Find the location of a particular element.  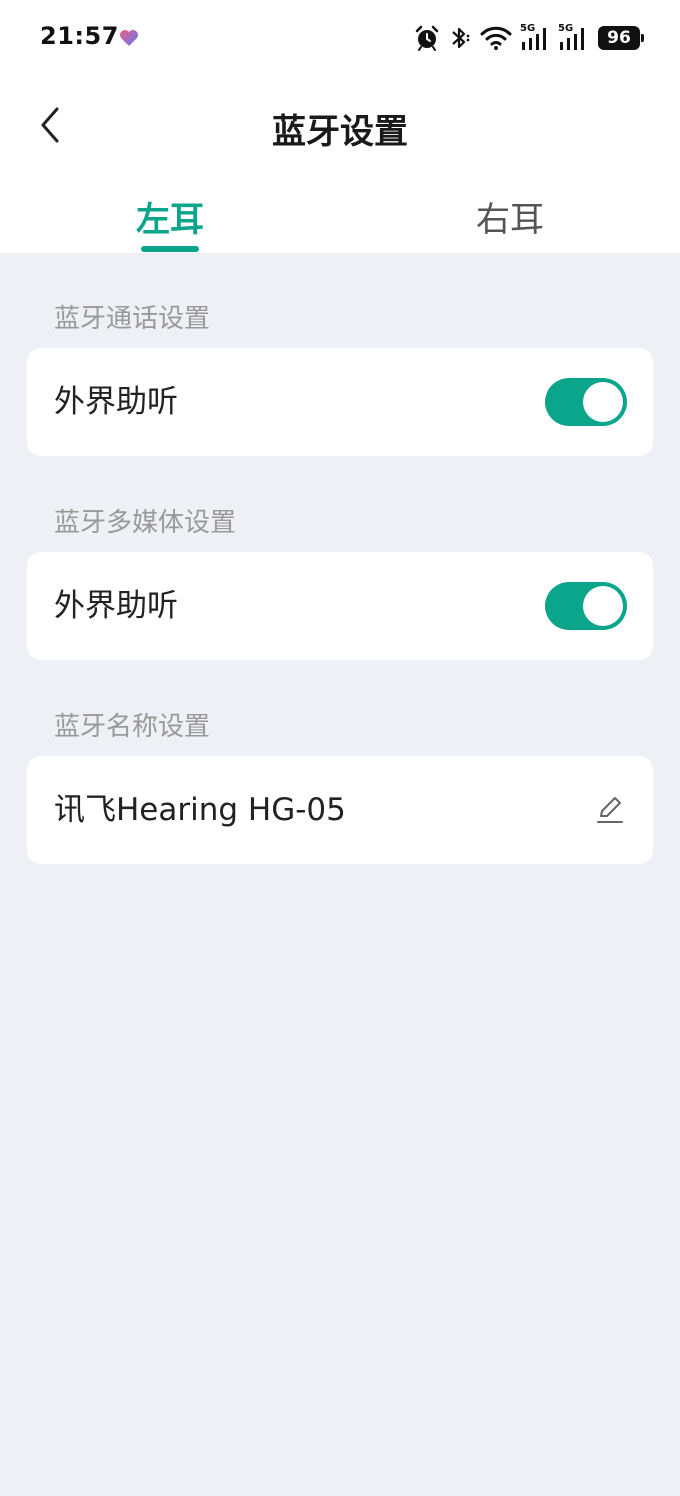

heart-icon is located at coordinates (129, 40).